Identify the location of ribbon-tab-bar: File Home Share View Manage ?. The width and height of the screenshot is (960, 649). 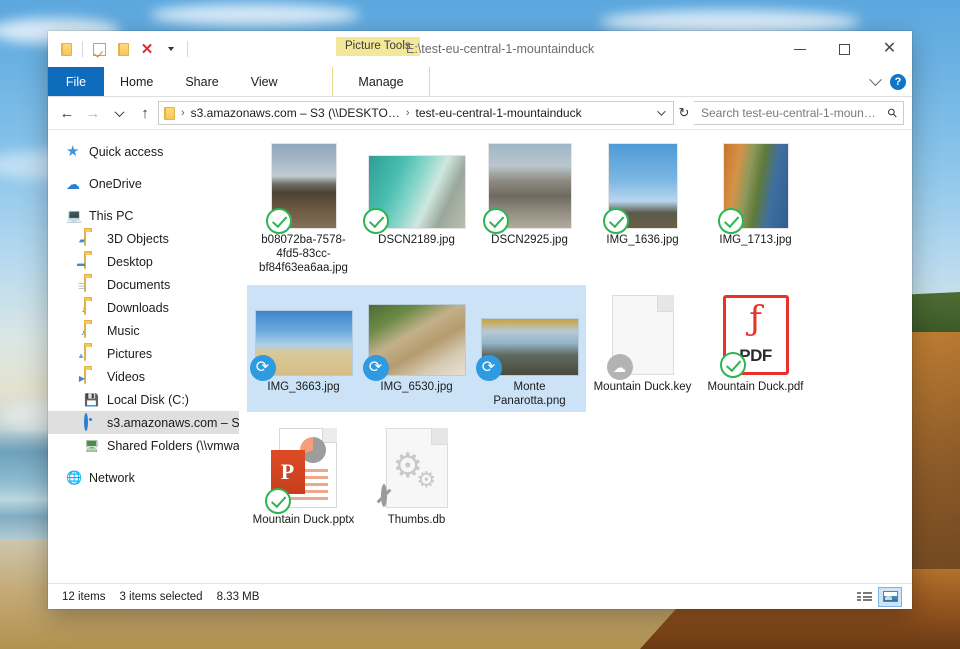
(480, 82).